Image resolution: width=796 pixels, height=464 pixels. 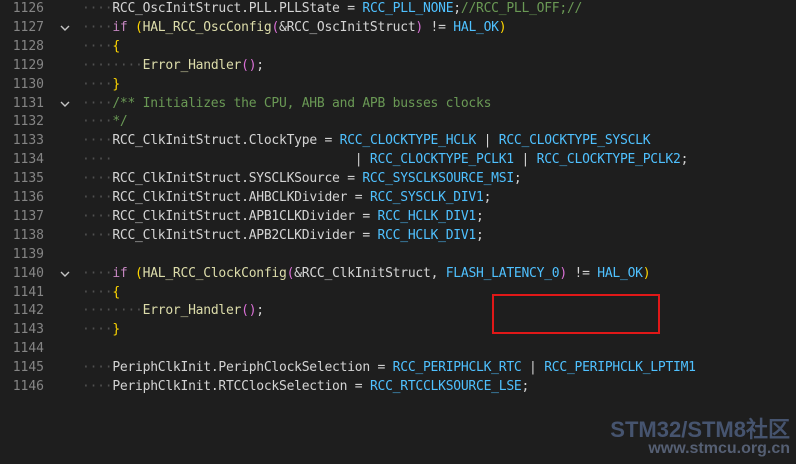 I want to click on line-number: 1127, so click(x=28, y=27).